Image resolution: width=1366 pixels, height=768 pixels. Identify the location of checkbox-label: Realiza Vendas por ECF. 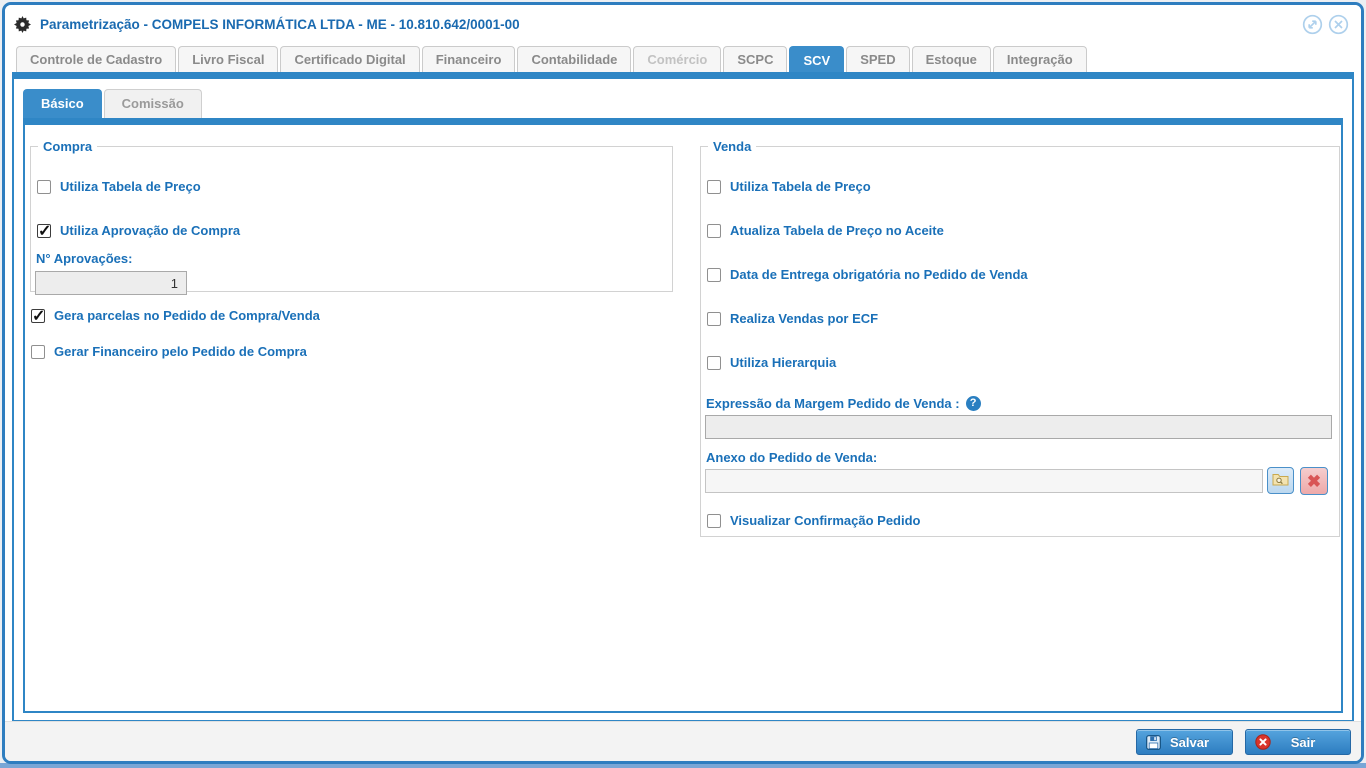
(804, 318).